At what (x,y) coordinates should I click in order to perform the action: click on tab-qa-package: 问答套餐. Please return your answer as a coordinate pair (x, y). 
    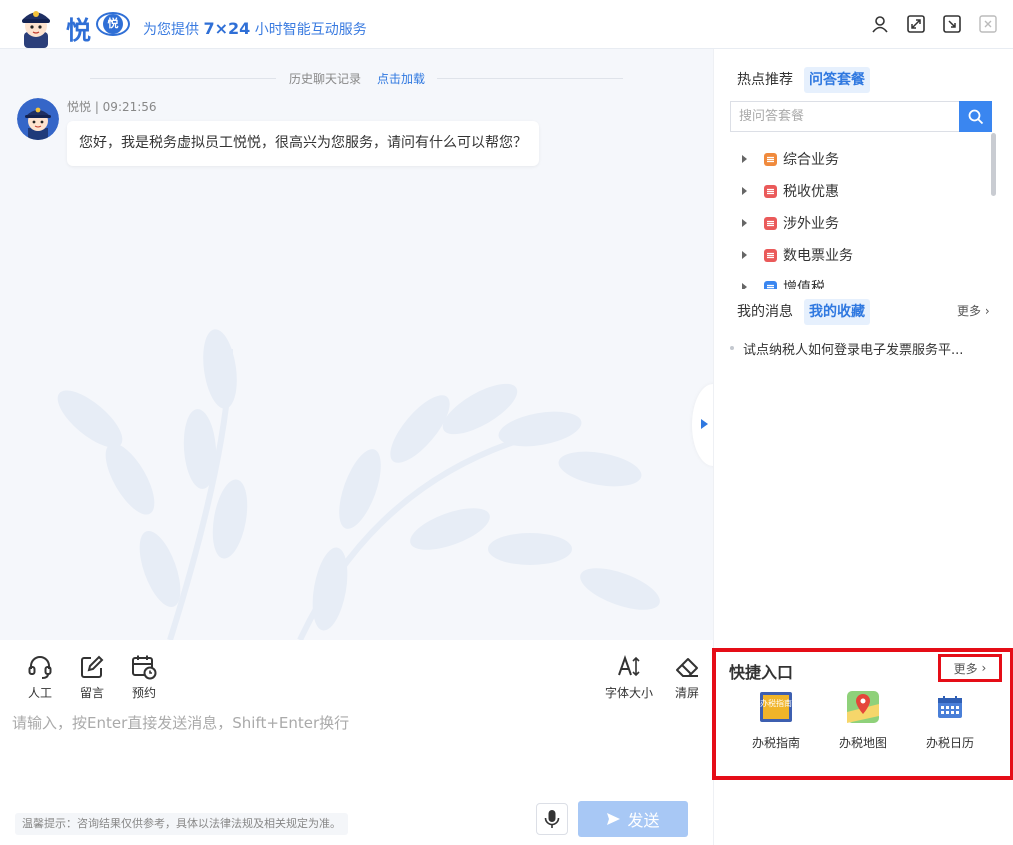
    Looking at the image, I should click on (837, 80).